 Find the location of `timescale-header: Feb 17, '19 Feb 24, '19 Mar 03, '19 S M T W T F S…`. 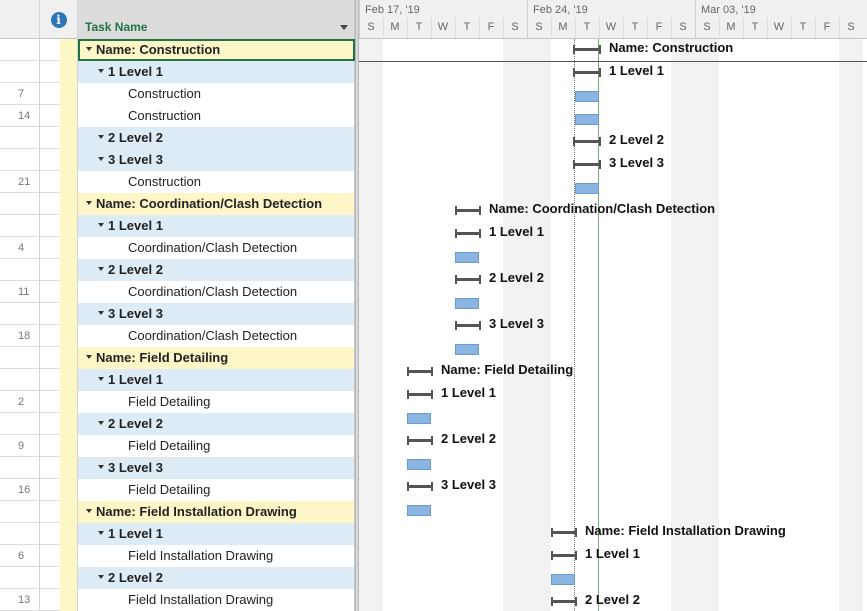

timescale-header: Feb 17, '19 Feb 24, '19 Mar 03, '19 S M T W T F S… is located at coordinates (613, 19).